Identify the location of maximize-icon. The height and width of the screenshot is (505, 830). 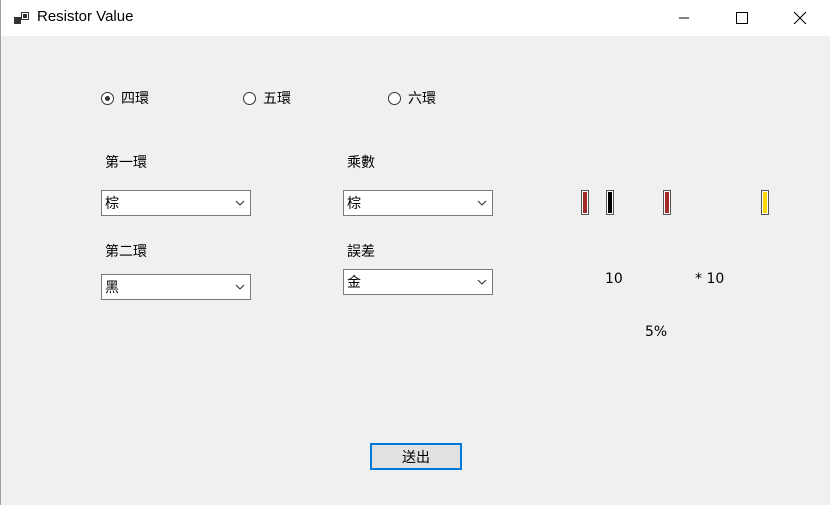
(742, 18).